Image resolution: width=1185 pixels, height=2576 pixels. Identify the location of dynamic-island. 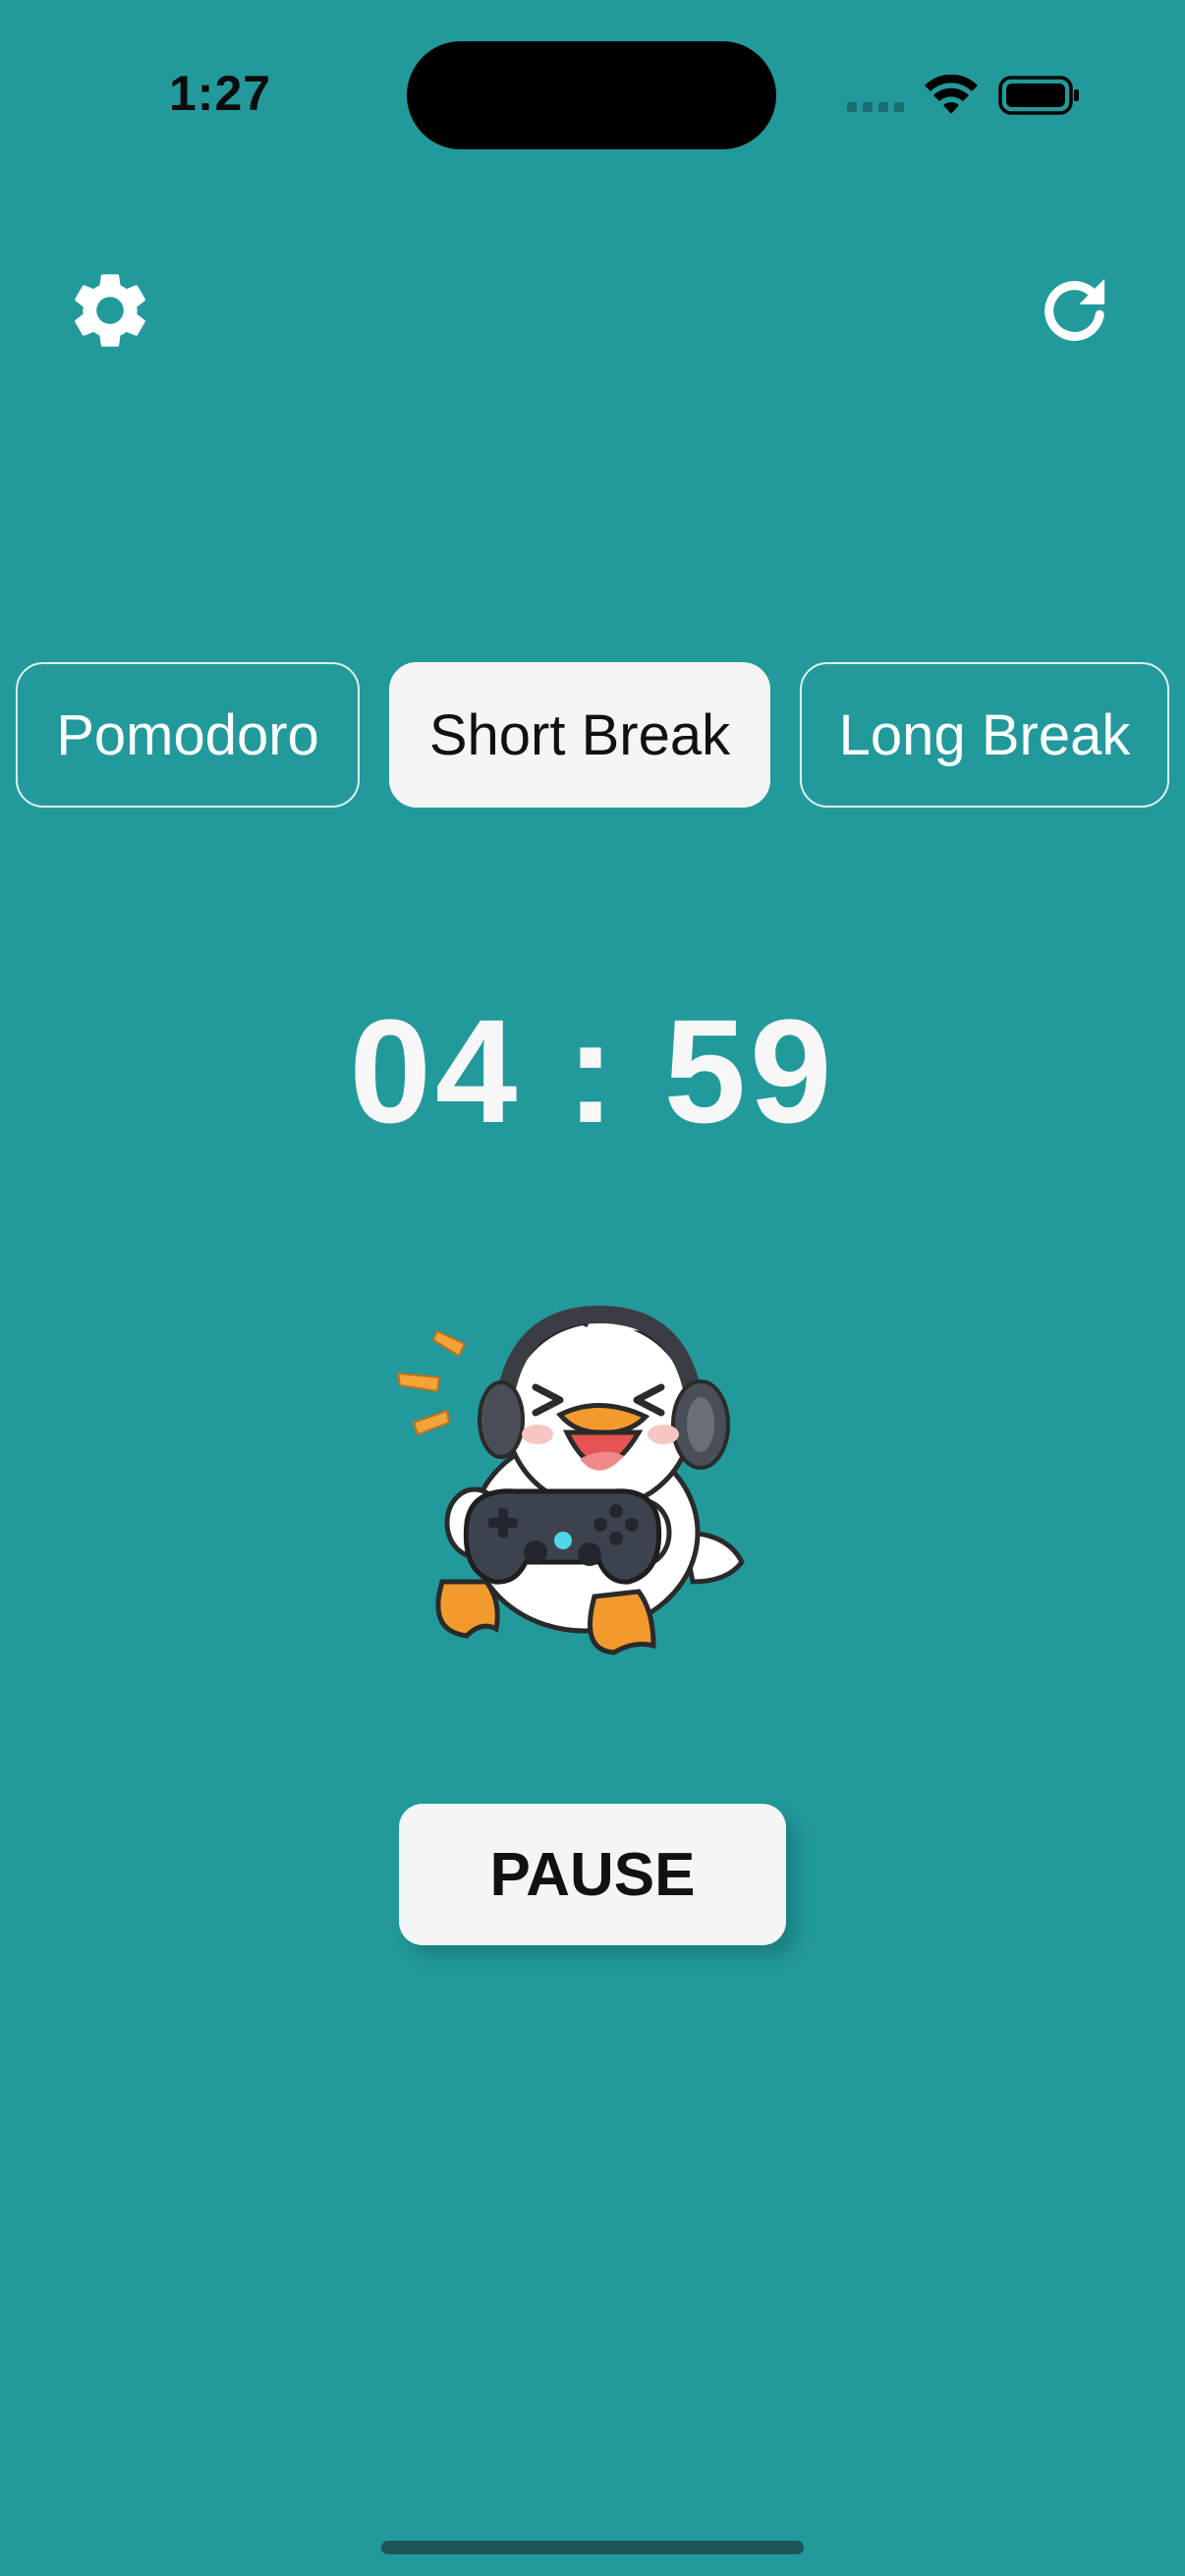
(592, 95).